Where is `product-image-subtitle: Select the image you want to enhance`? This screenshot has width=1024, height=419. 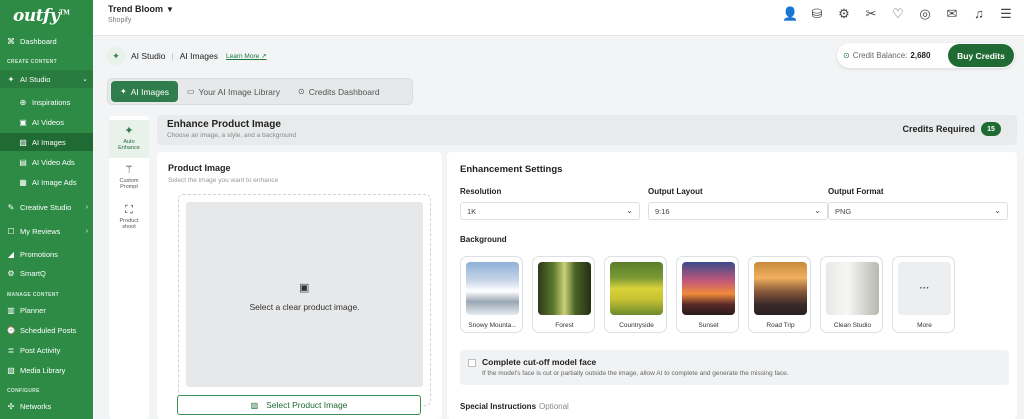
product-image-subtitle: Select the image you want to enhance is located at coordinates (223, 180).